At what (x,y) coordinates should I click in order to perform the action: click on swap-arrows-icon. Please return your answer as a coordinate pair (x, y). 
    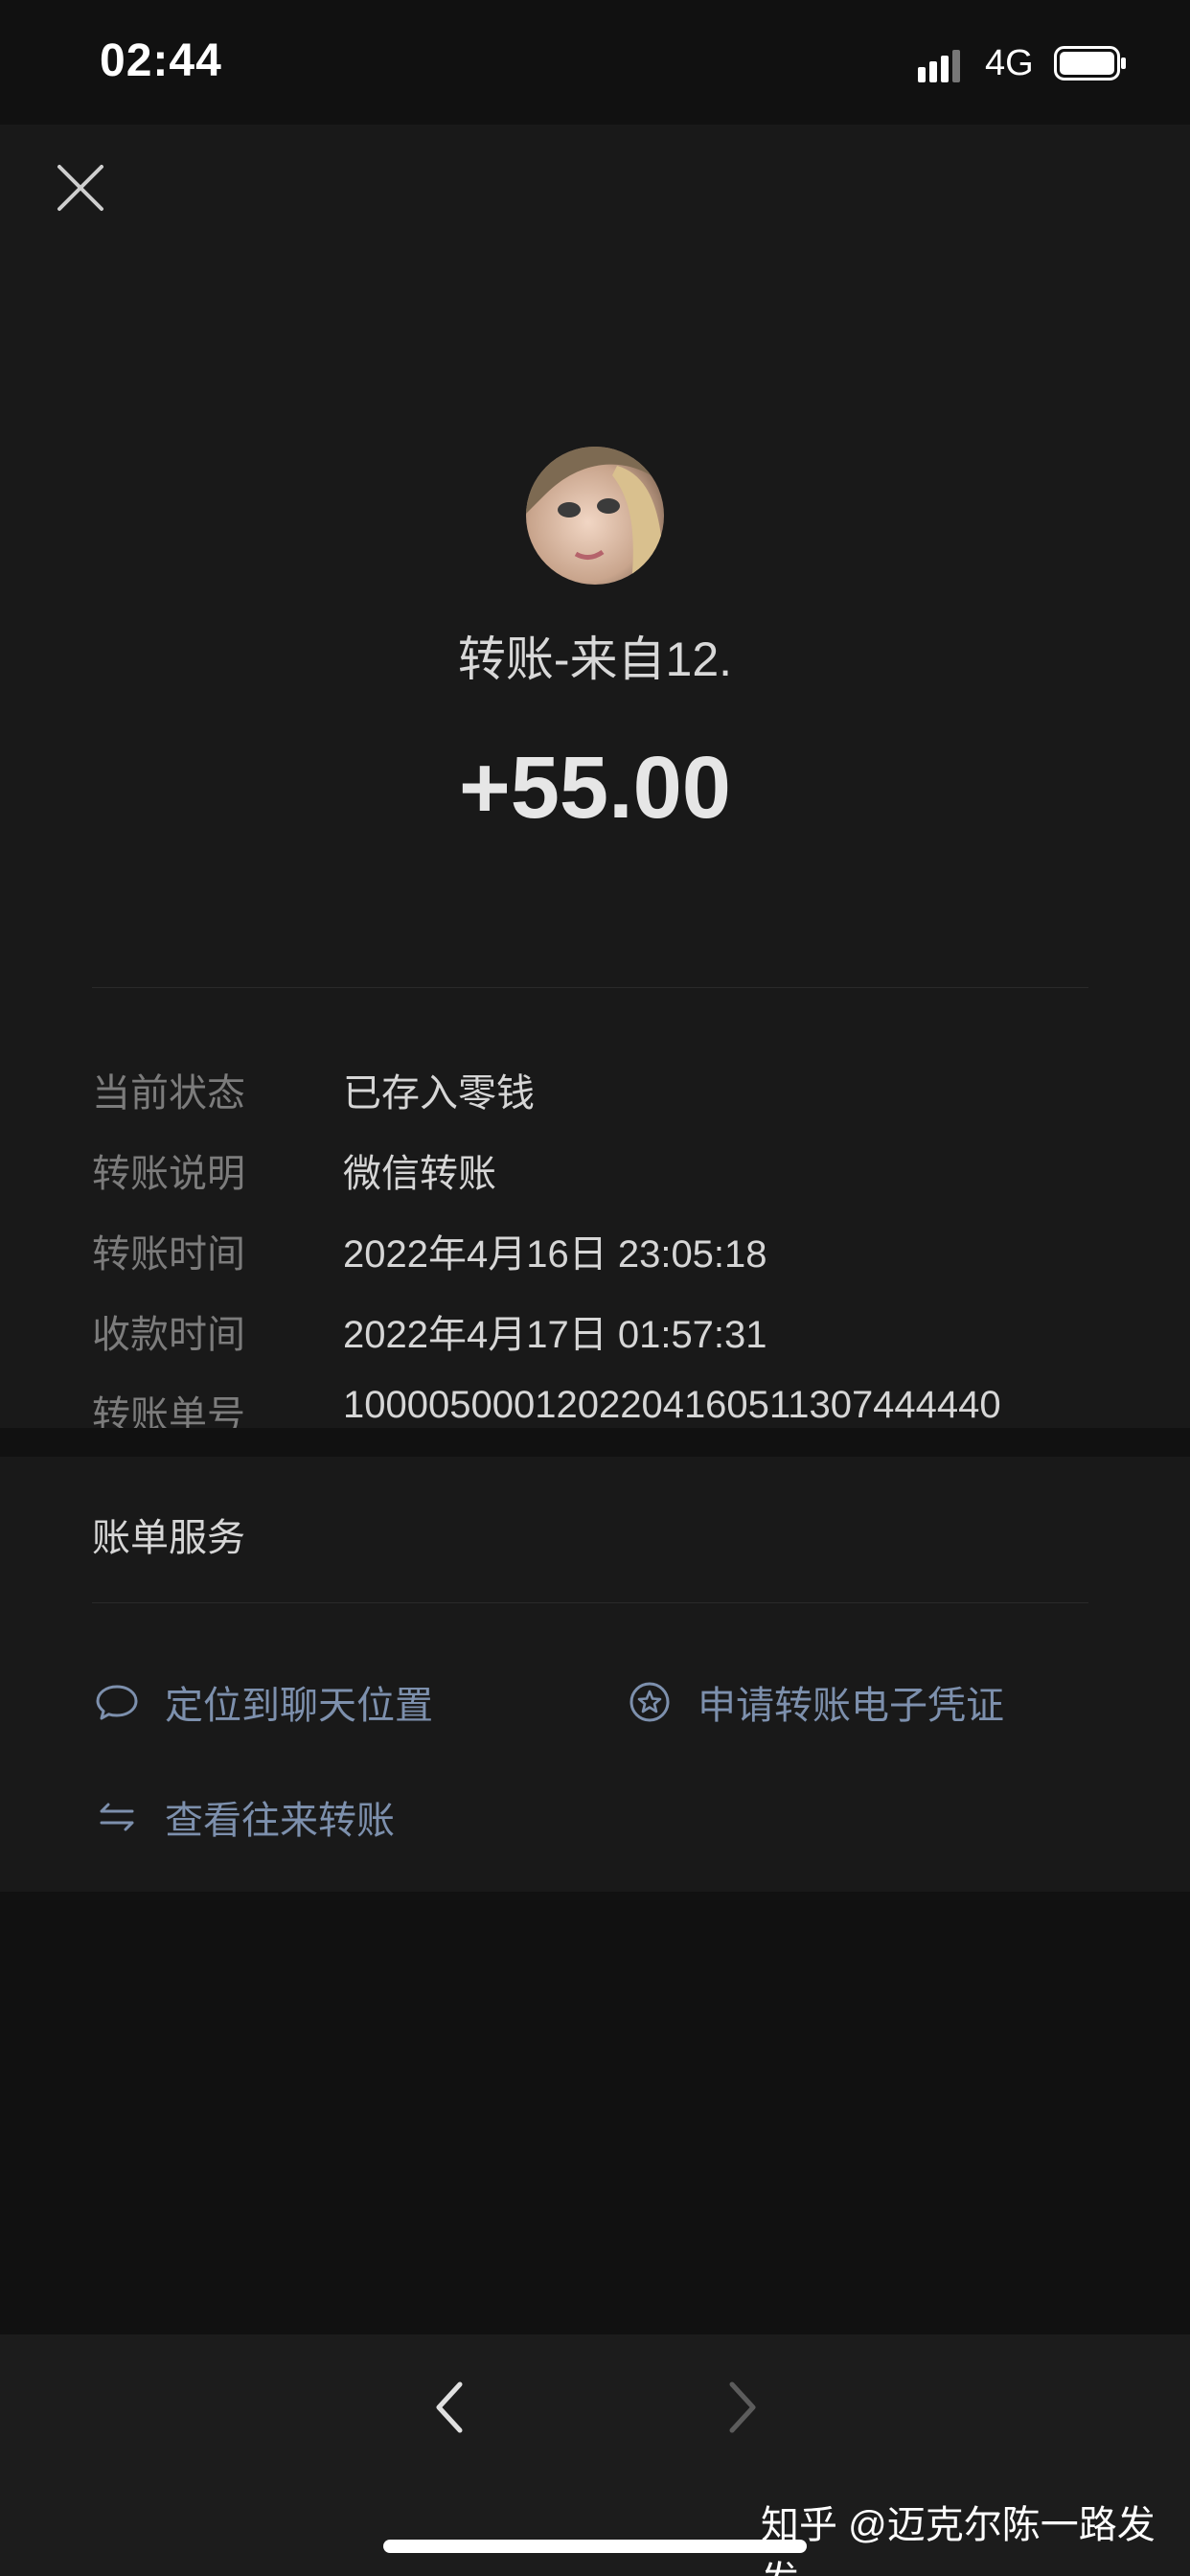
    Looking at the image, I should click on (117, 1817).